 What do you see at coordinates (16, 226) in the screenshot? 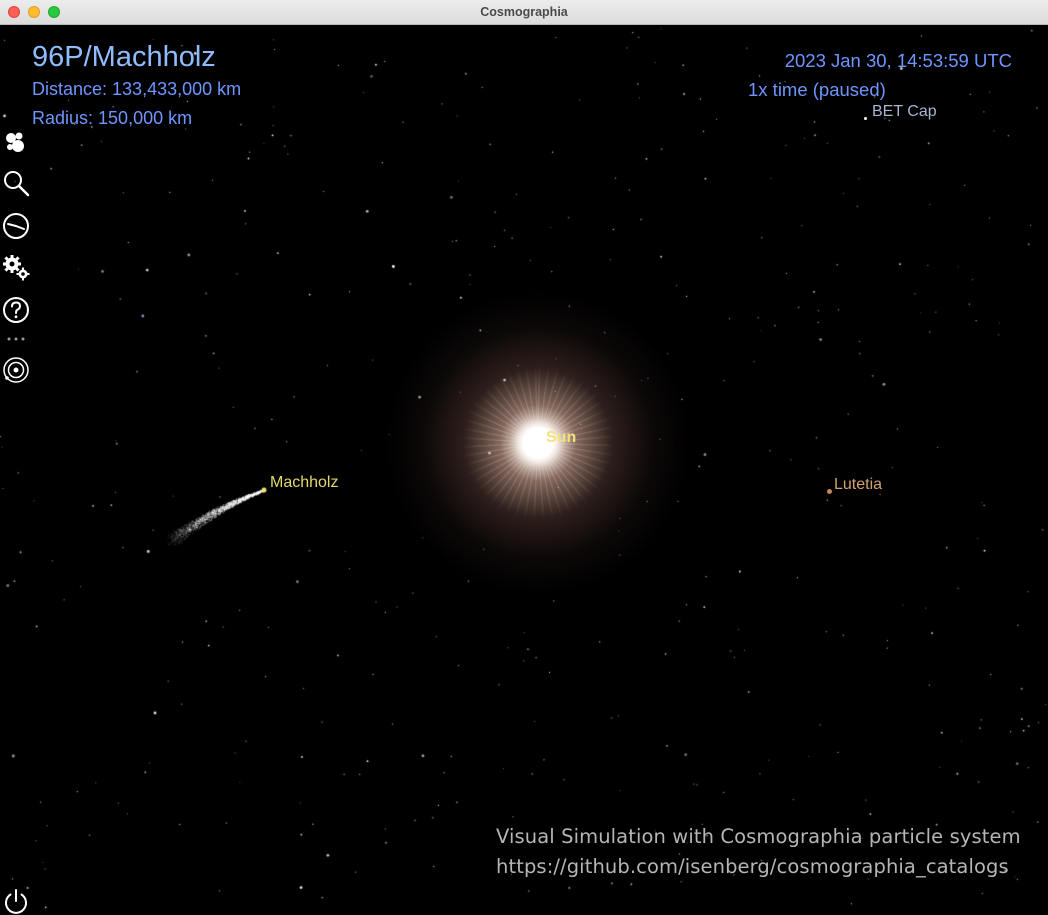
I see `clock-icon` at bounding box center [16, 226].